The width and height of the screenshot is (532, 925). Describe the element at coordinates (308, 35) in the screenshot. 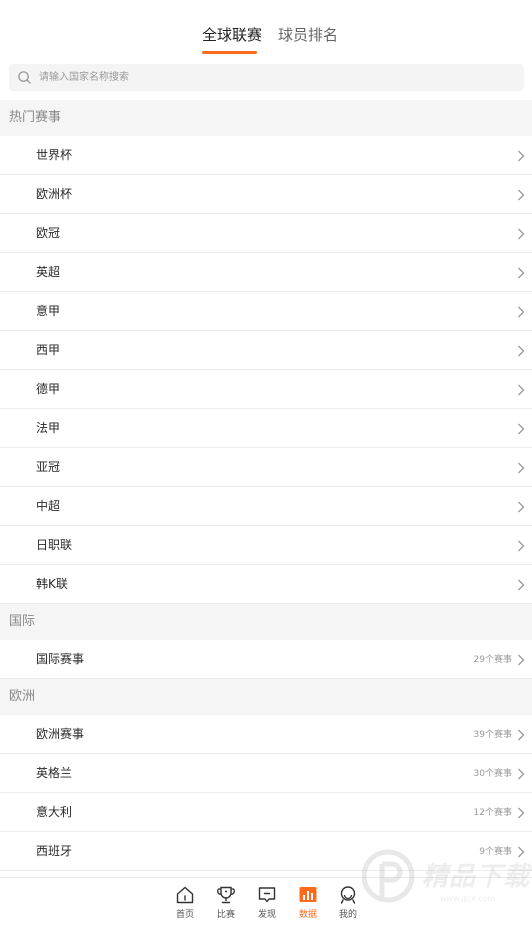

I see `tab-player-rankings: 球员排名` at that location.